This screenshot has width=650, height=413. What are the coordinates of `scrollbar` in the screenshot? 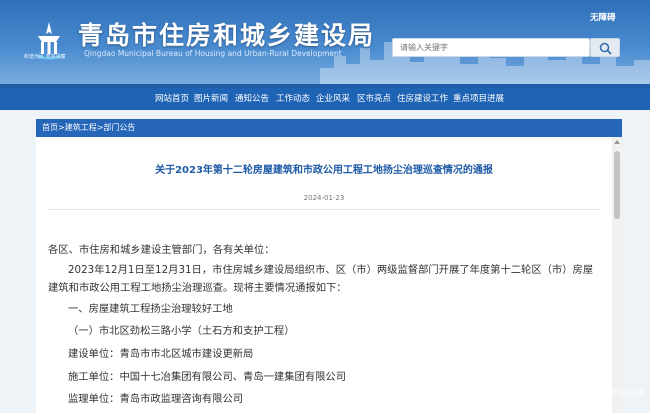 It's located at (617, 275).